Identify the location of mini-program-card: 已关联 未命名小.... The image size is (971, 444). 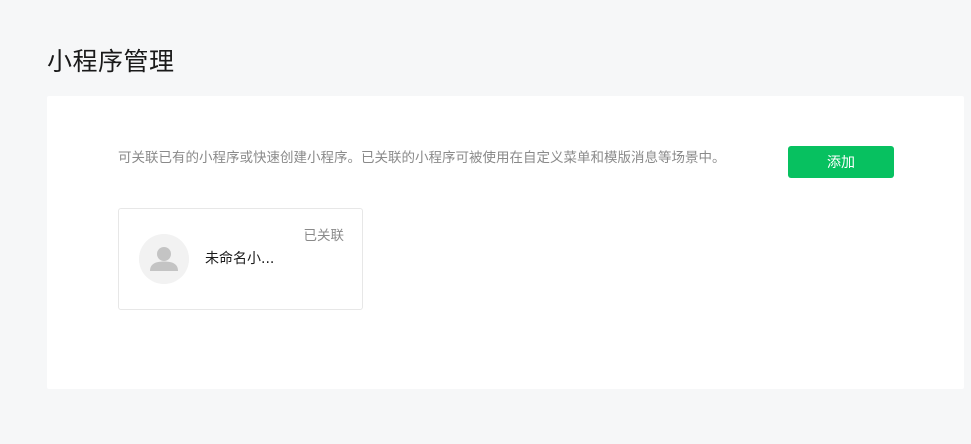
(240, 259).